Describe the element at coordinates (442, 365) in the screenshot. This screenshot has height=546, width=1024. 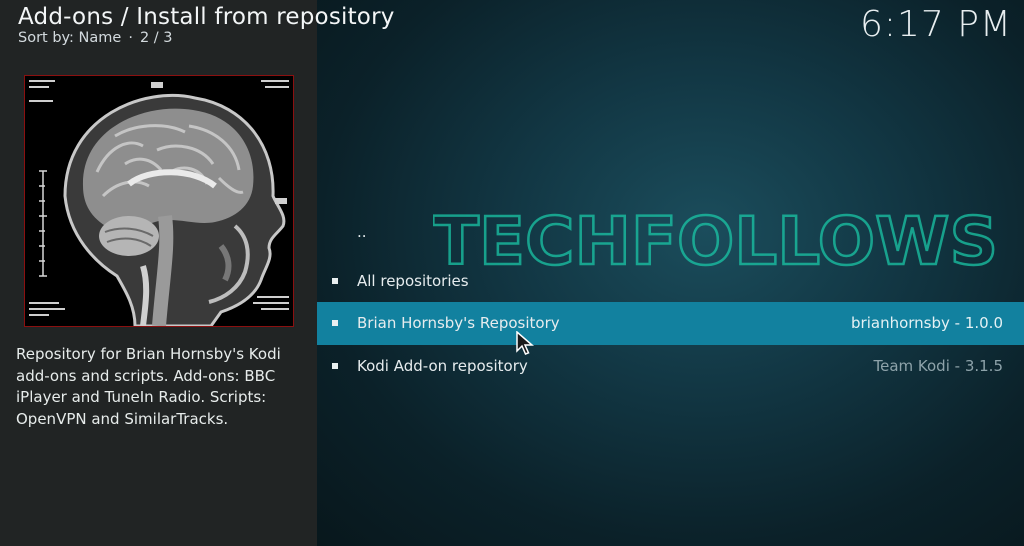
I see `list-item-label: Kodi Add-on repository` at that location.